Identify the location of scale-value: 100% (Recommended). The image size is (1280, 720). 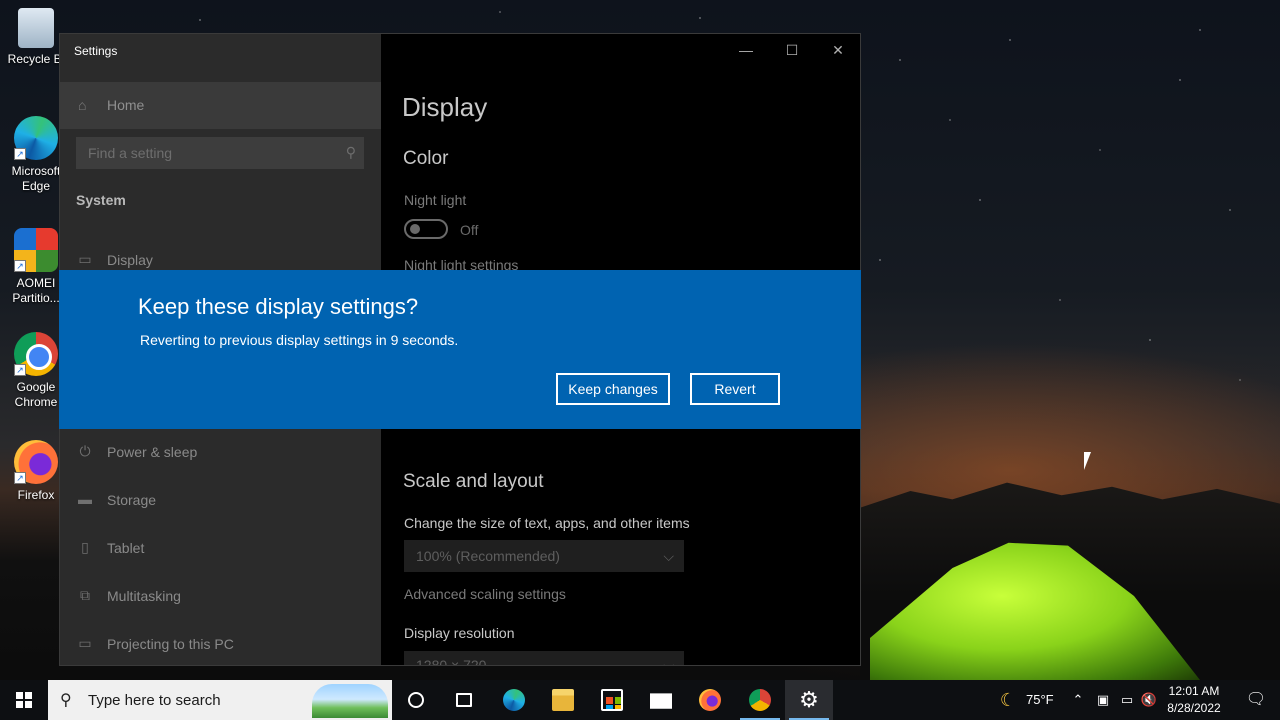
(488, 556).